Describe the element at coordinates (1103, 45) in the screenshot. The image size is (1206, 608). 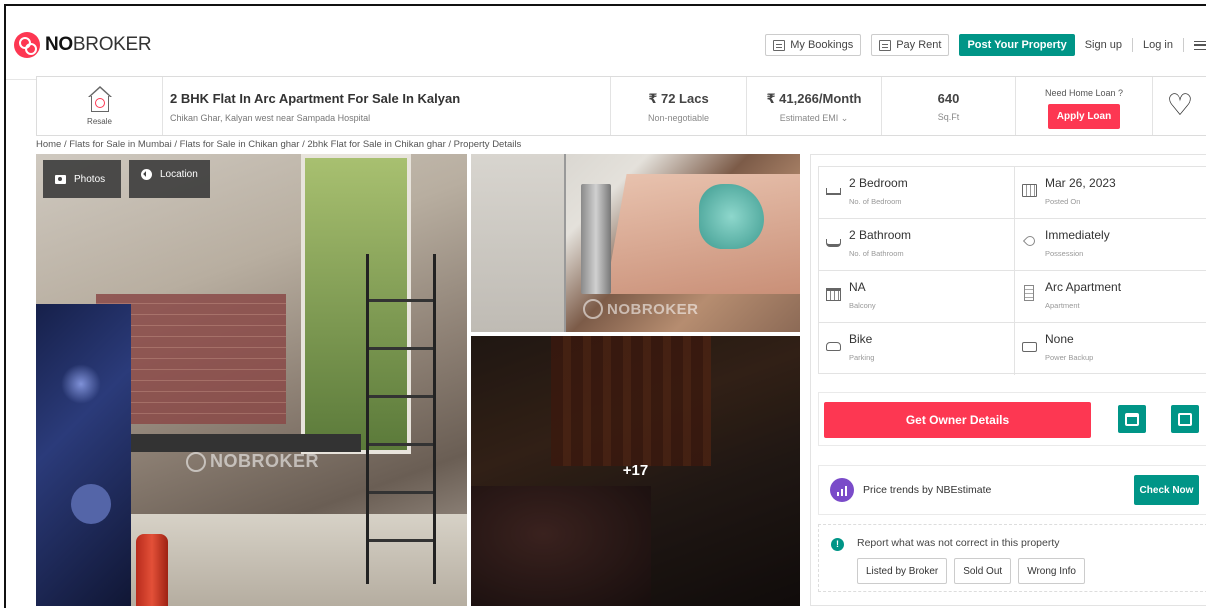
I see `sign-up-link: Sign up` at that location.